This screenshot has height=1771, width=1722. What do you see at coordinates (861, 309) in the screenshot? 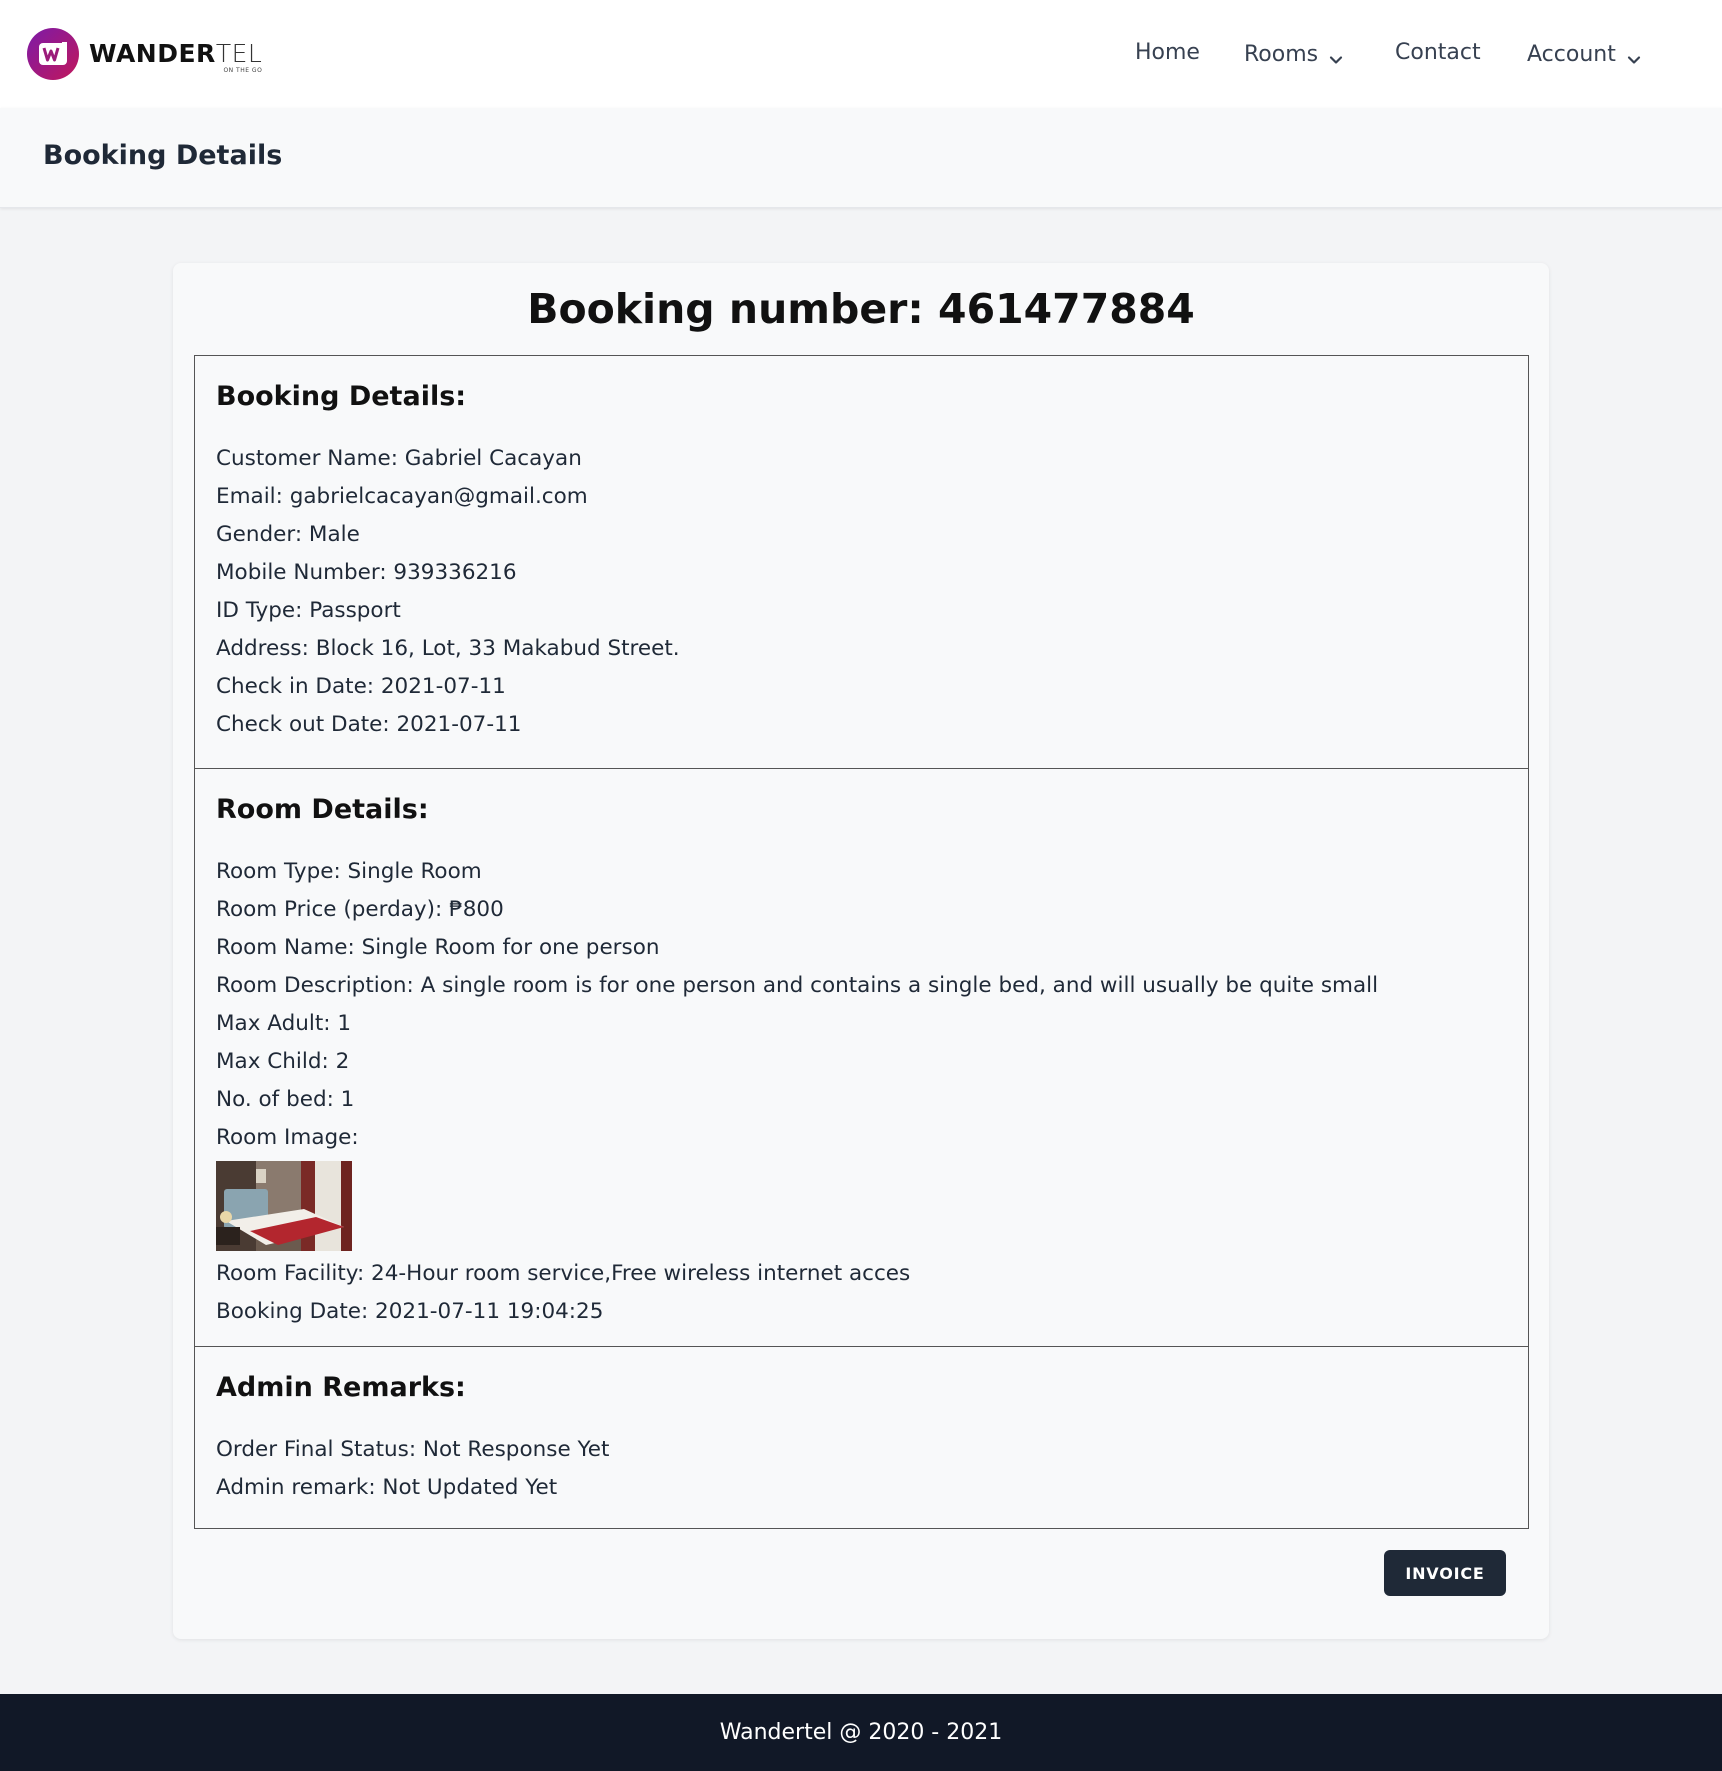
I see `booking-number-title: Booking number: 461477884` at bounding box center [861, 309].